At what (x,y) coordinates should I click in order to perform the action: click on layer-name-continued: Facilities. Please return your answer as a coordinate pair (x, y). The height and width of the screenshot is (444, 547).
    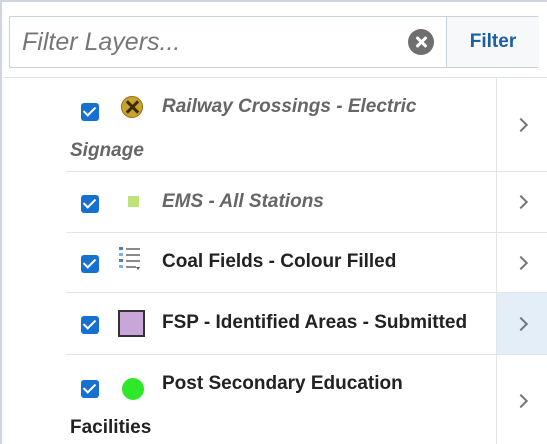
    Looking at the image, I should click on (111, 427).